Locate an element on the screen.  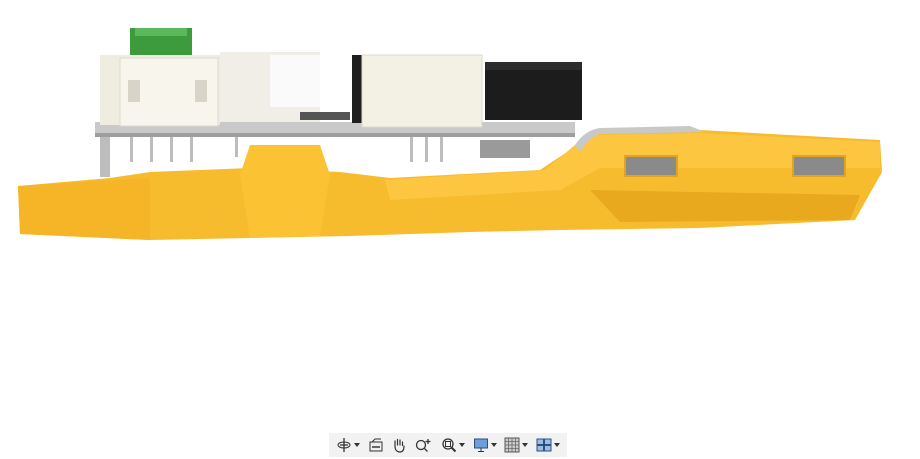
look-at-icon is located at coordinates (376, 445).